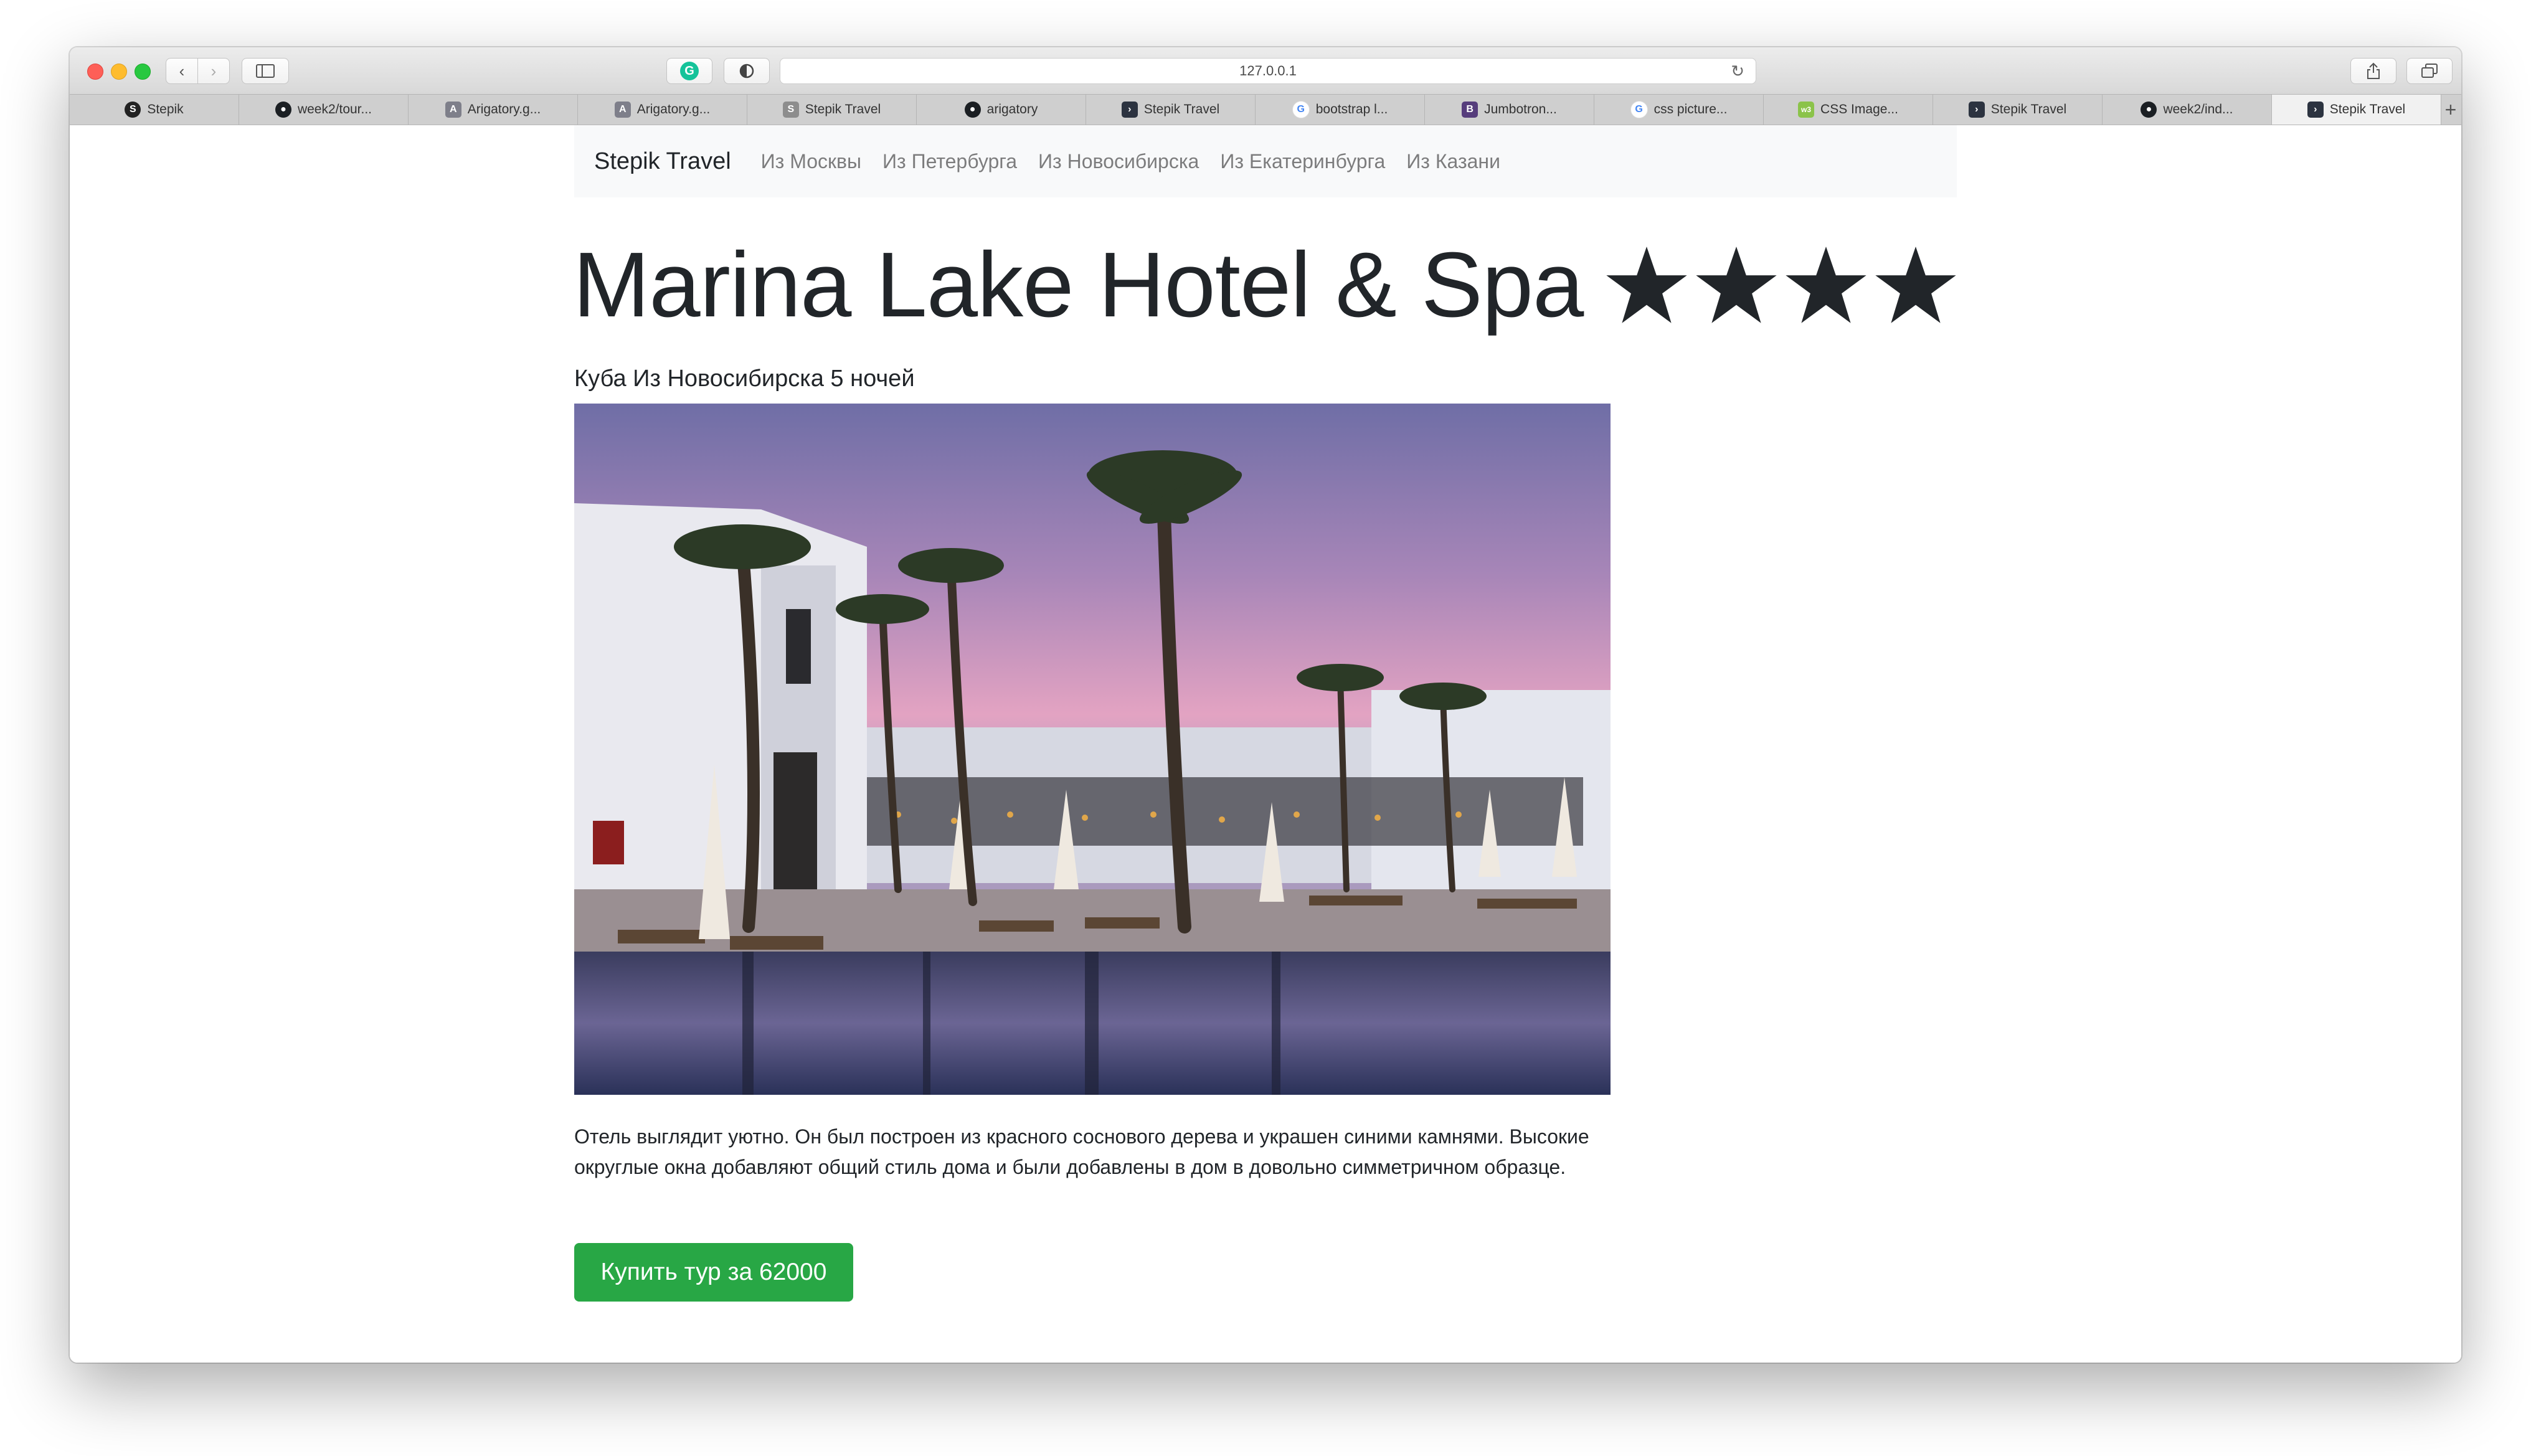 Image resolution: width=2531 pixels, height=1456 pixels. I want to click on navbar-brand: Stepik Travel, so click(662, 161).